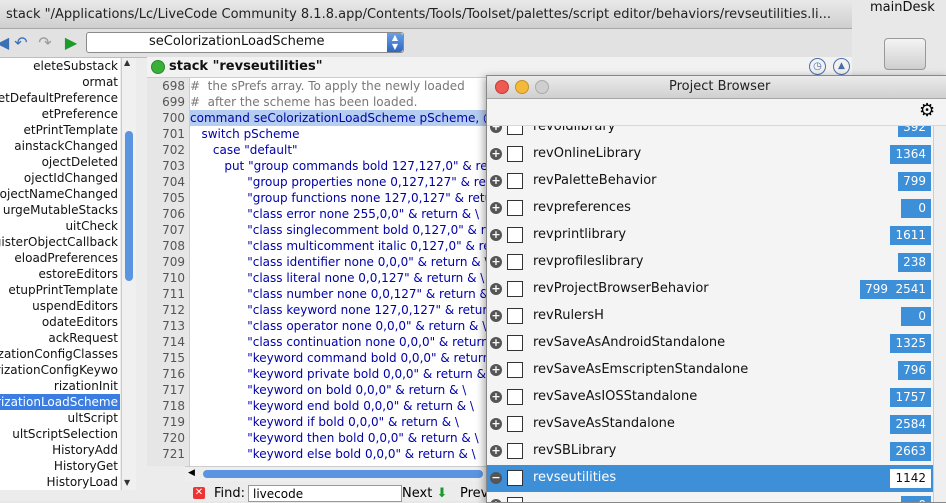 The height and width of the screenshot is (503, 946). Describe the element at coordinates (60, 82) in the screenshot. I see `handler-list-item: ormat` at that location.